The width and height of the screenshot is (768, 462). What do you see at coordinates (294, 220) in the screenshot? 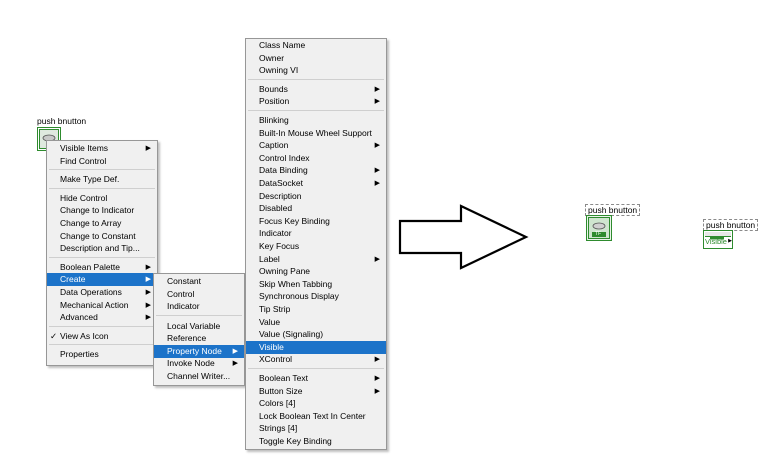
I see `menu-item-label: Focus Key Binding` at bounding box center [294, 220].